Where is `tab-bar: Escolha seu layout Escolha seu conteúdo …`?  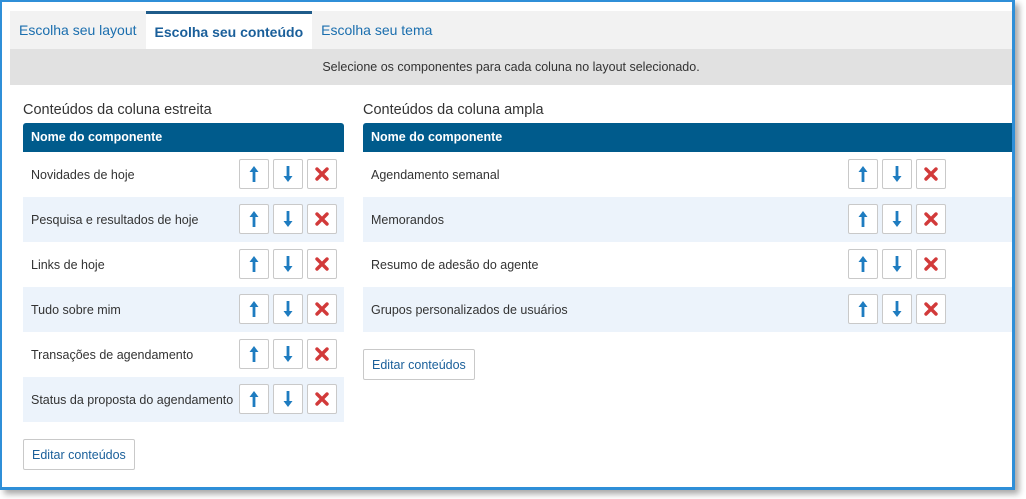 tab-bar: Escolha seu layout Escolha seu conteúdo … is located at coordinates (511, 30).